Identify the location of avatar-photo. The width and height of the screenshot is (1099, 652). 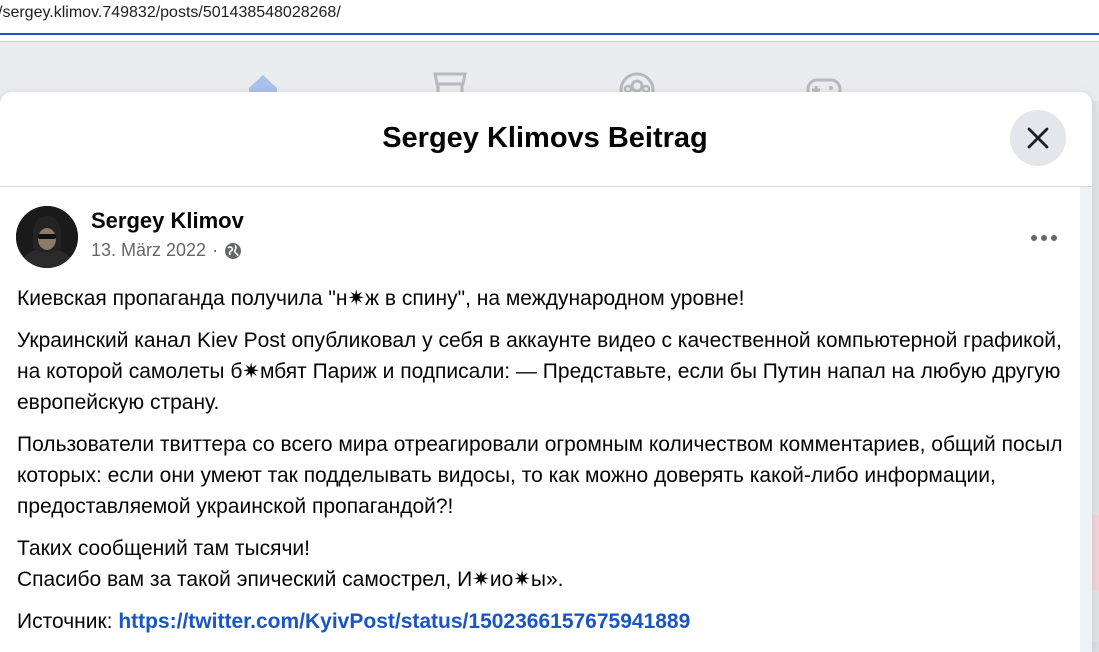
(47, 237).